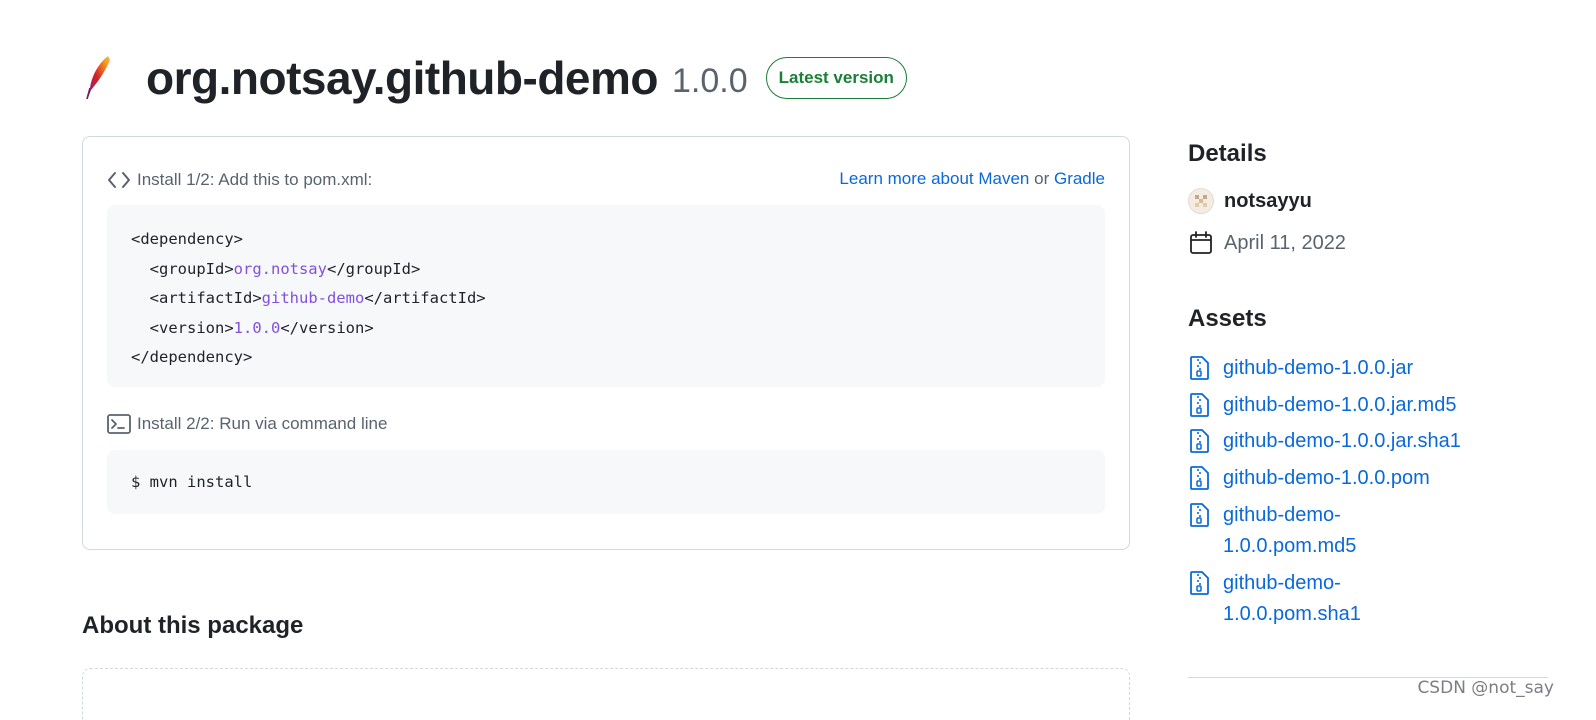  What do you see at coordinates (1285, 242) in the screenshot?
I see `published-date: April 11, 2022` at bounding box center [1285, 242].